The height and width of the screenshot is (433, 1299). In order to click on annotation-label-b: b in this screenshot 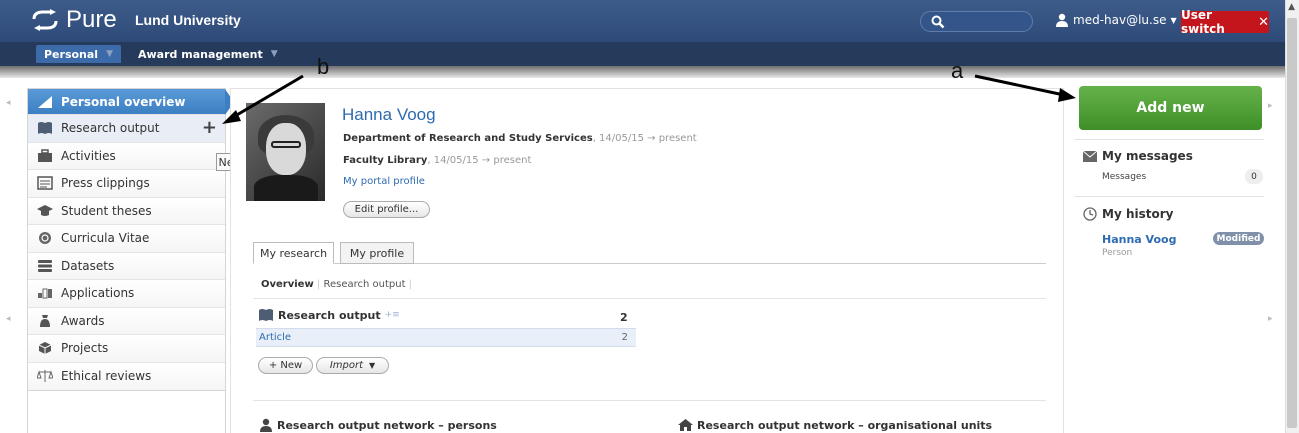, I will do `click(323, 66)`.